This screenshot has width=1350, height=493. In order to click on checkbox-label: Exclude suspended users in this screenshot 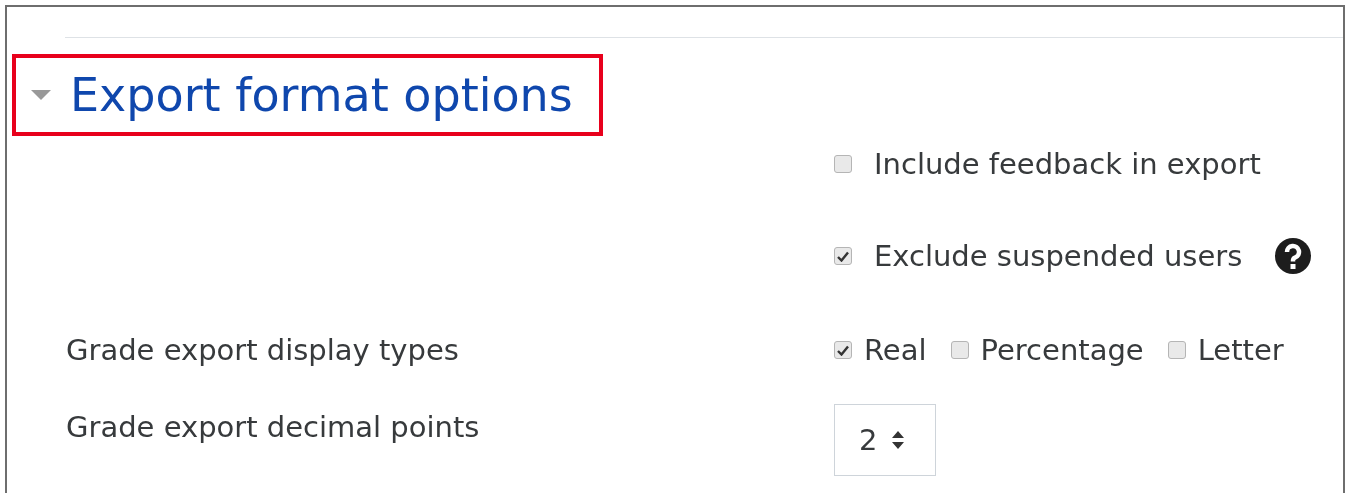, I will do `click(1058, 256)`.